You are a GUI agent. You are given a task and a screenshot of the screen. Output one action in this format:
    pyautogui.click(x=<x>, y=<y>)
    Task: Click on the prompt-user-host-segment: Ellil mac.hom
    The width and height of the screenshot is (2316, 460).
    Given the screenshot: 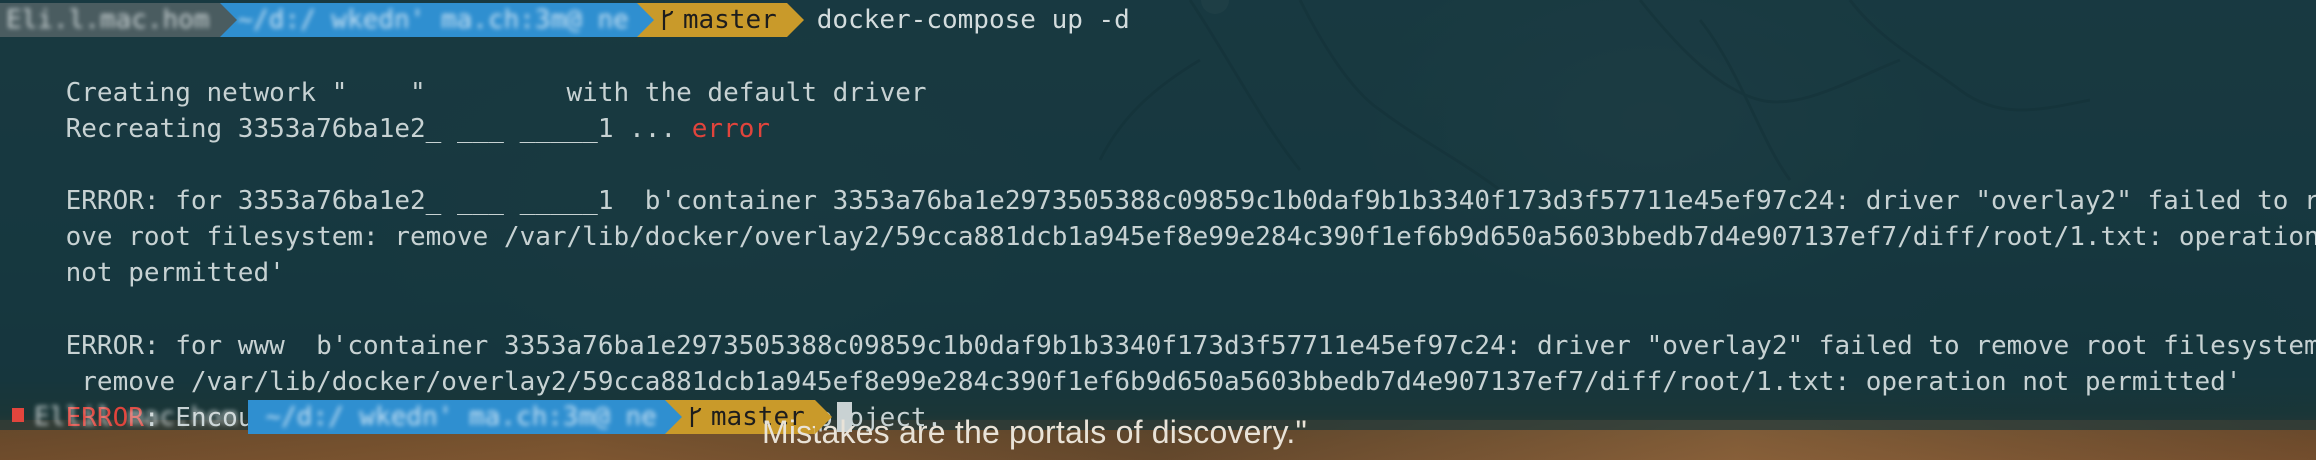 What is the action you would take?
    pyautogui.click(x=141, y=417)
    